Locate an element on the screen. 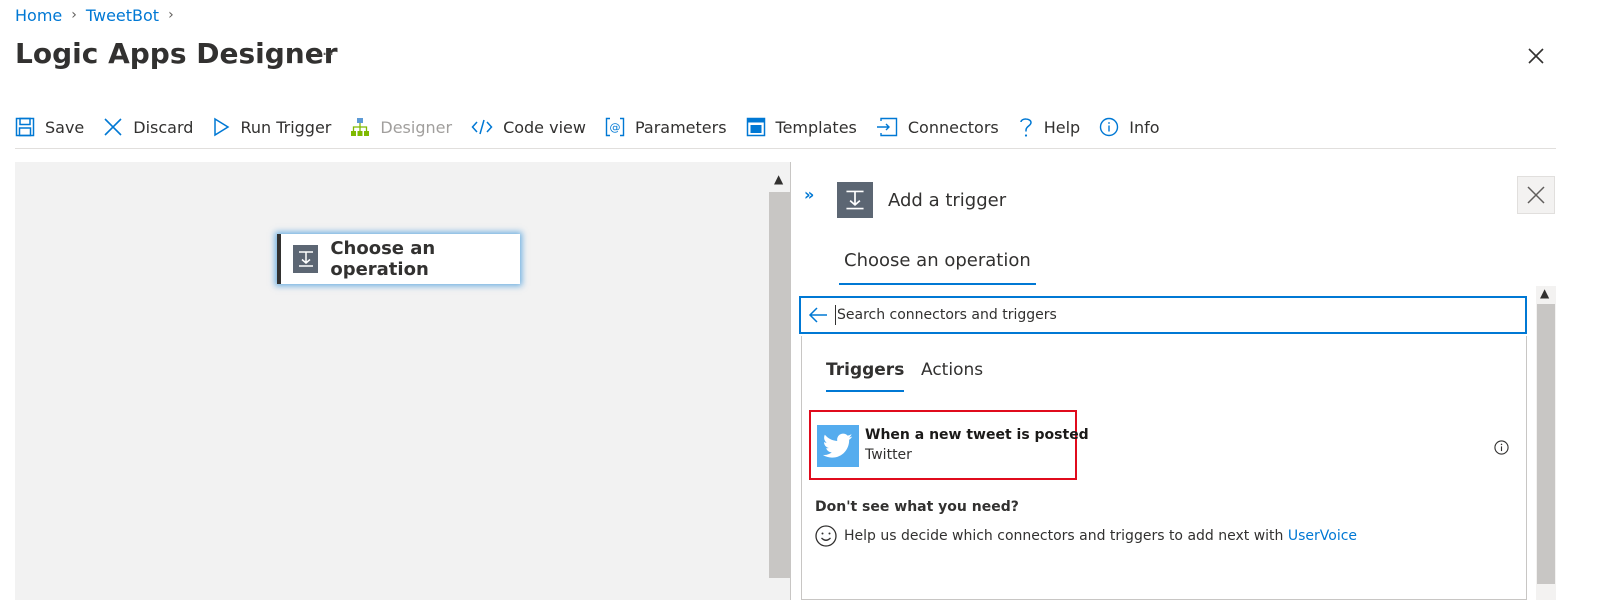 The image size is (1616, 600). save-button: Save is located at coordinates (49, 127).